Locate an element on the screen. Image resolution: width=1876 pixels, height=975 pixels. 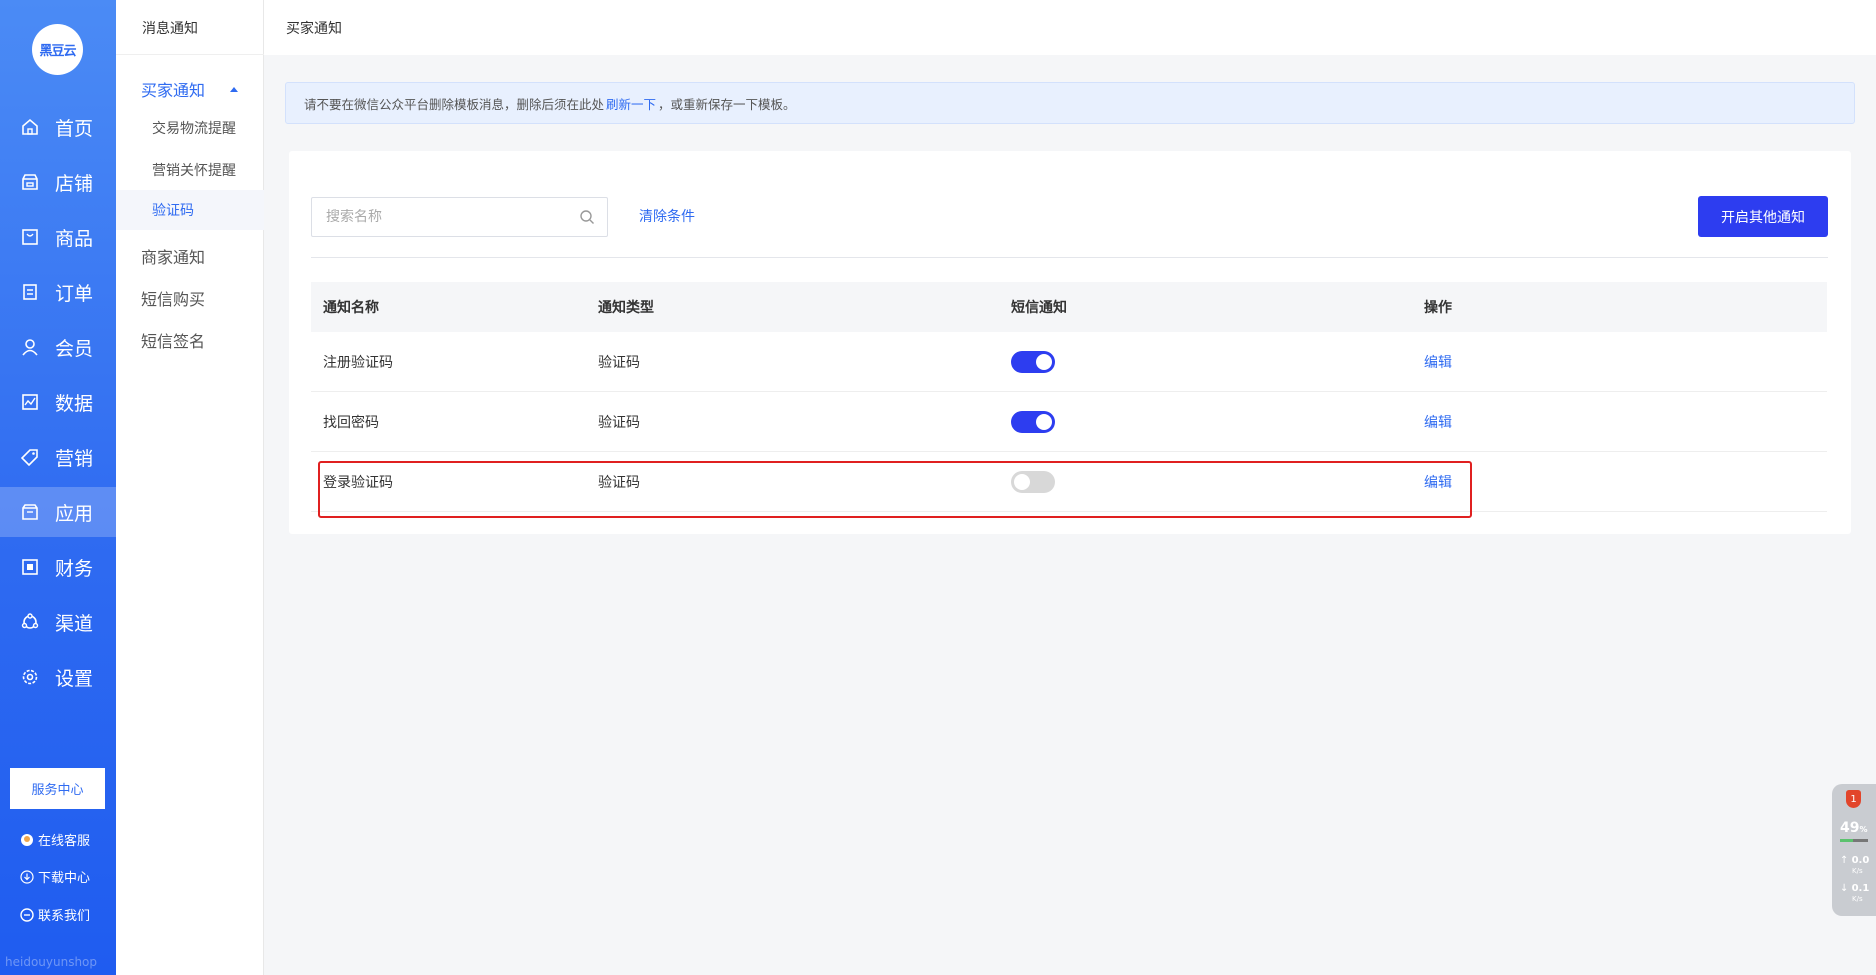
caret-up-icon is located at coordinates (234, 89).